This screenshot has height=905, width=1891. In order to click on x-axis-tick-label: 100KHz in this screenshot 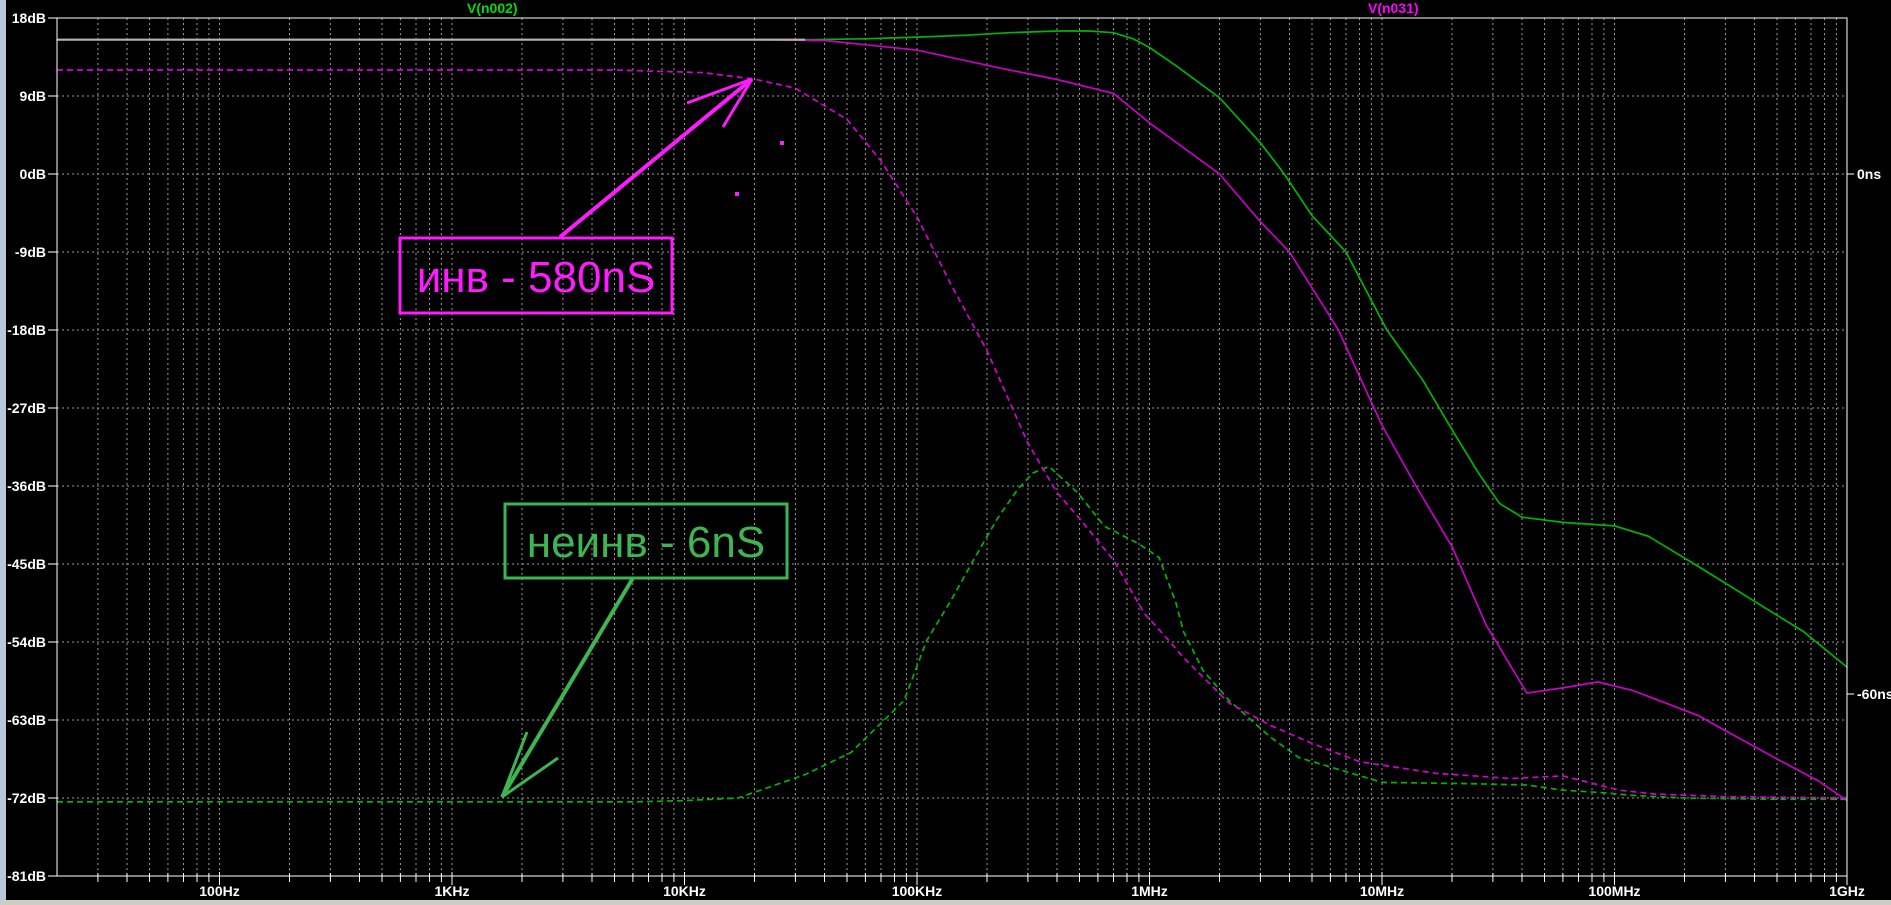, I will do `click(917, 891)`.